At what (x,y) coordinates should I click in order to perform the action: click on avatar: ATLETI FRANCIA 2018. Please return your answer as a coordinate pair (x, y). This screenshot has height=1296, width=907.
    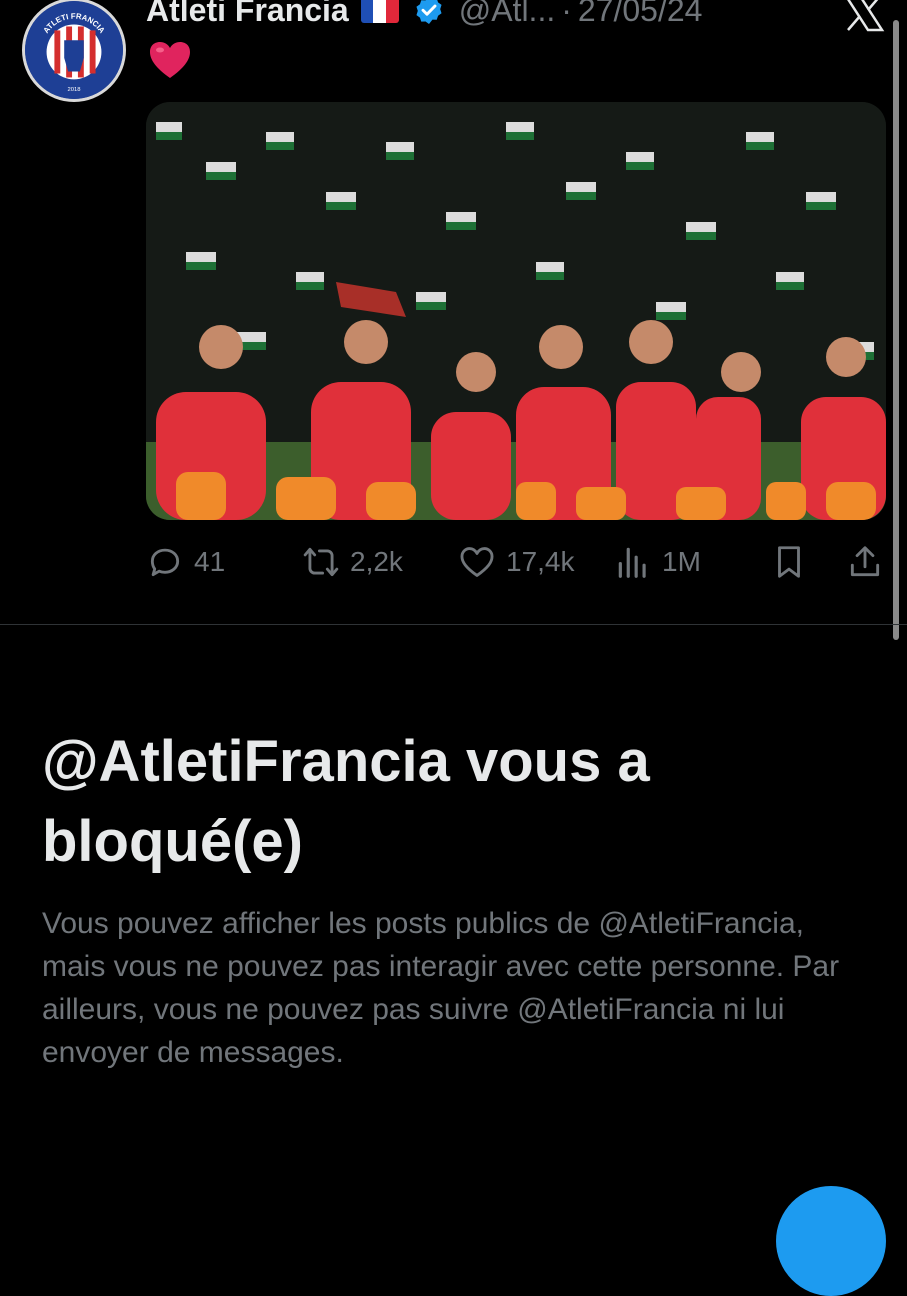
    Looking at the image, I should click on (74, 51).